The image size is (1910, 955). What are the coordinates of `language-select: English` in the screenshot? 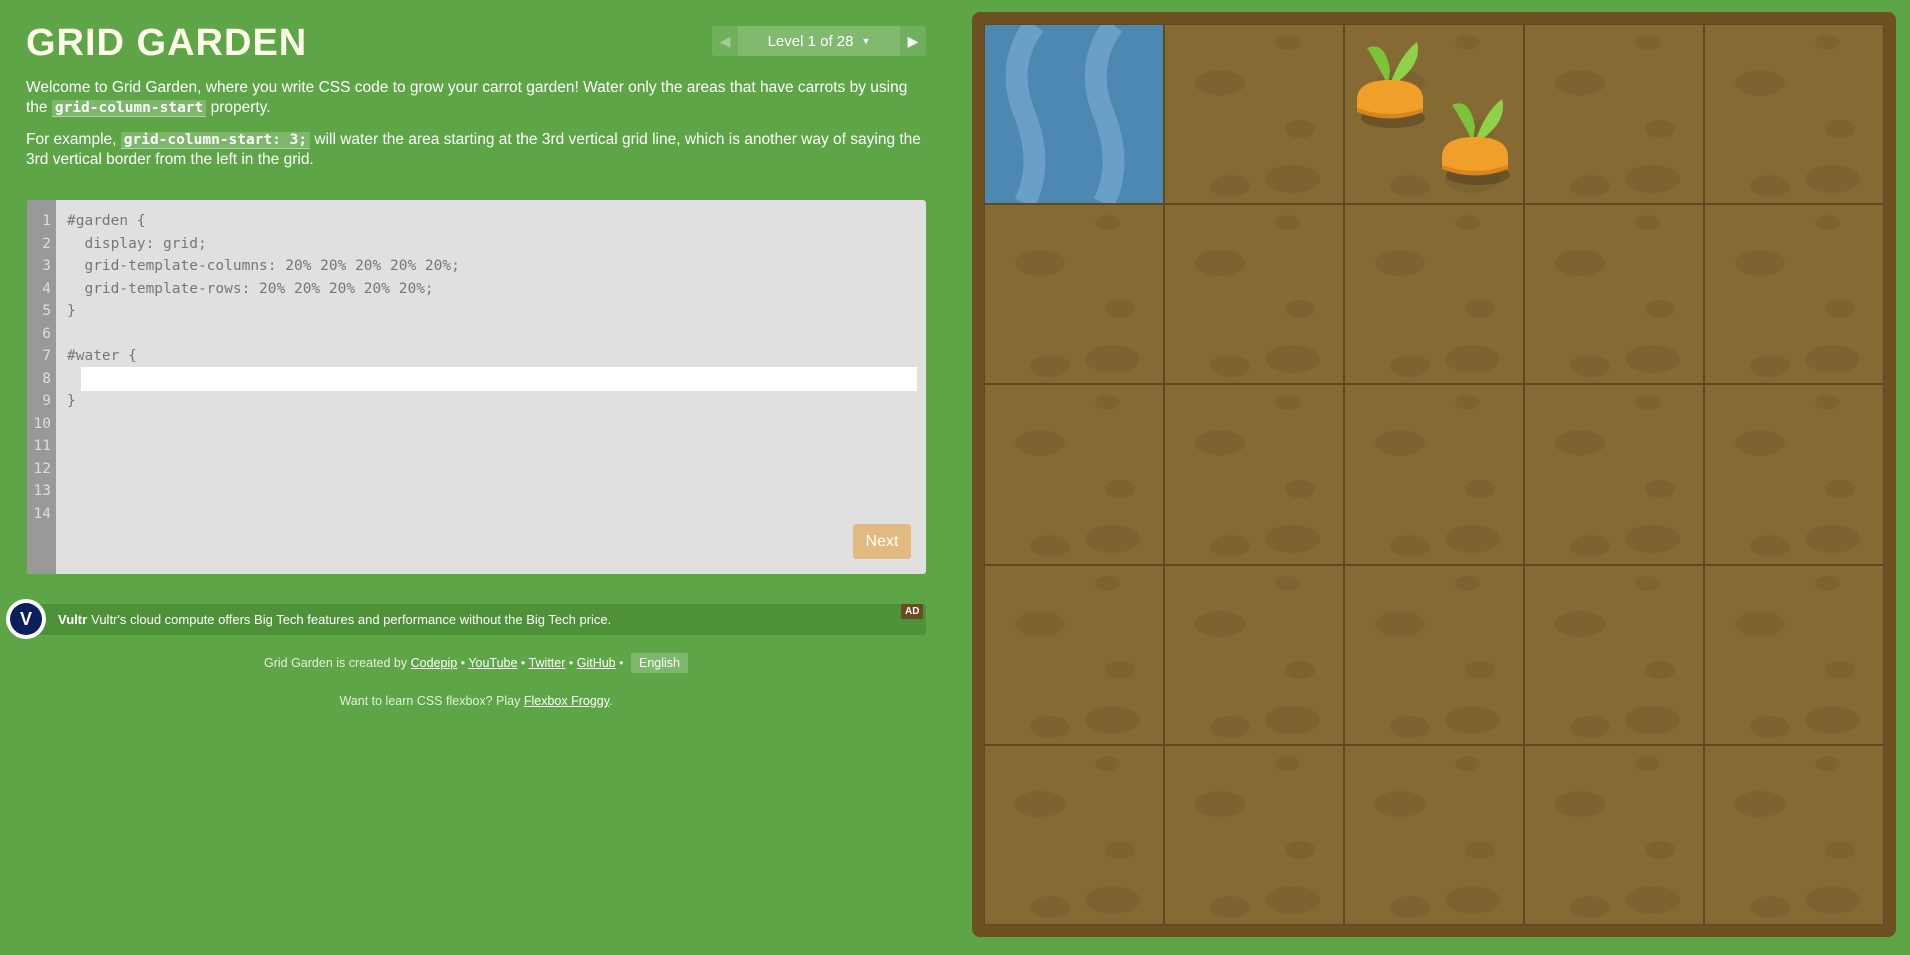 It's located at (659, 663).